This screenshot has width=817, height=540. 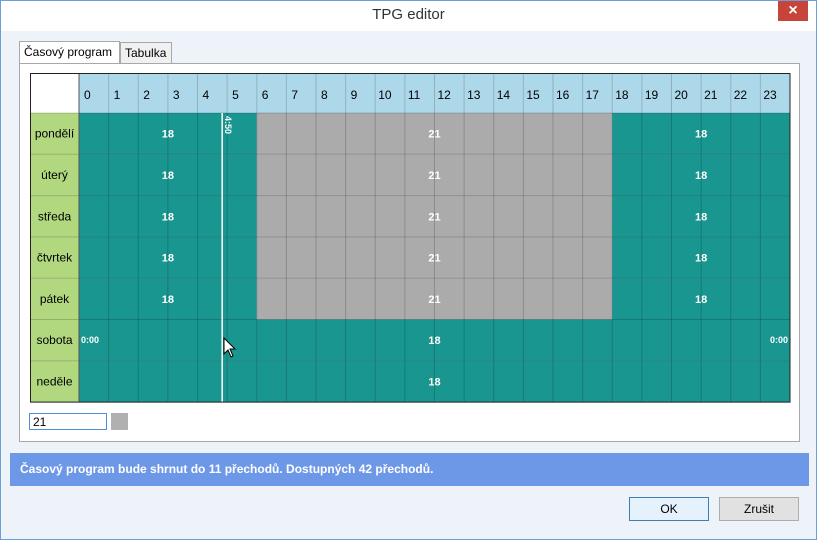 What do you see at coordinates (119, 421) in the screenshot?
I see `color-swatch` at bounding box center [119, 421].